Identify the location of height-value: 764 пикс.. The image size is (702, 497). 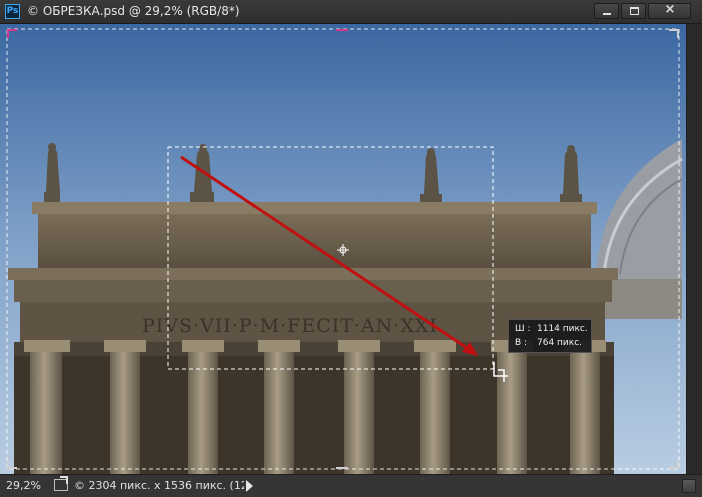
(560, 343).